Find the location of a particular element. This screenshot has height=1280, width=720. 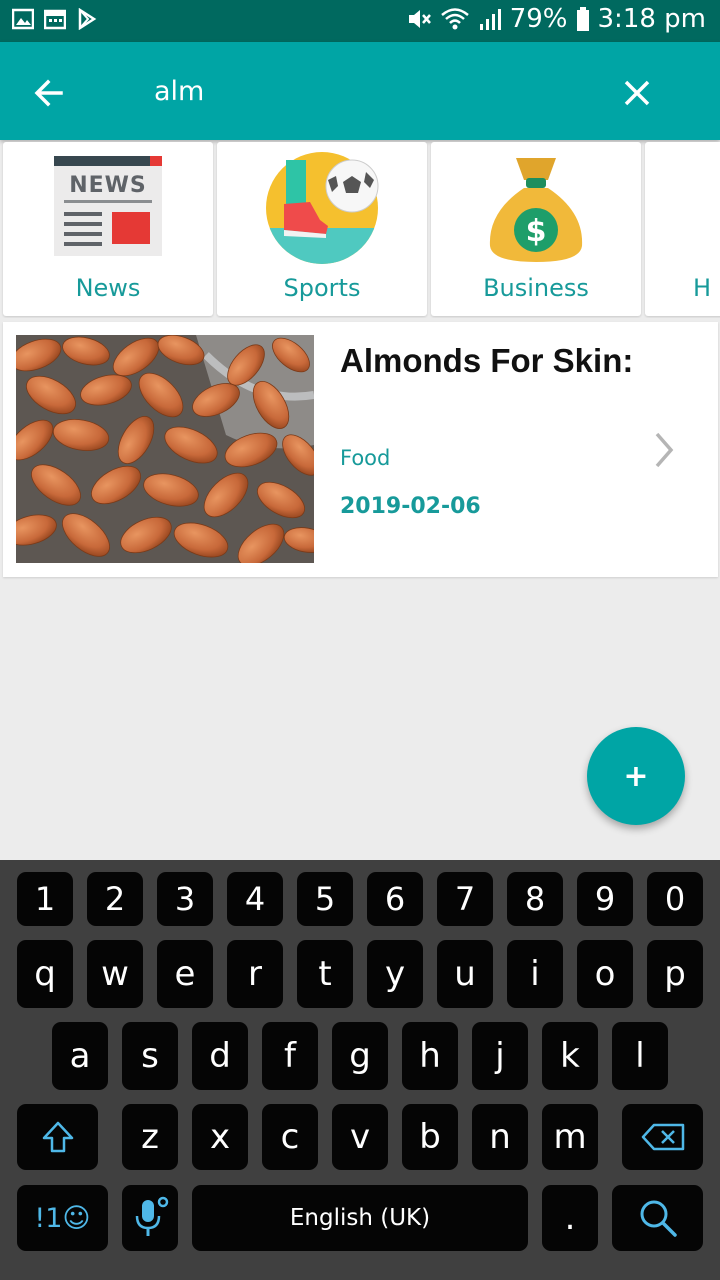

key-c: c is located at coordinates (290, 1137).